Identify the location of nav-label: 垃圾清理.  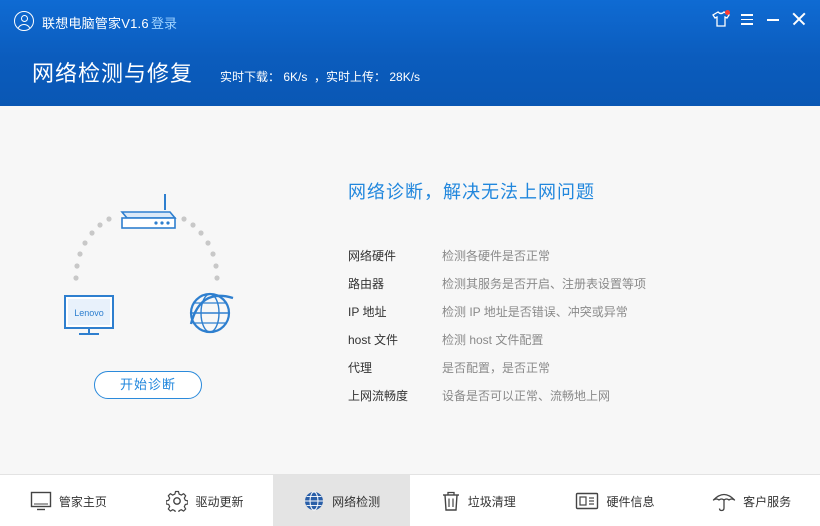
(491, 501).